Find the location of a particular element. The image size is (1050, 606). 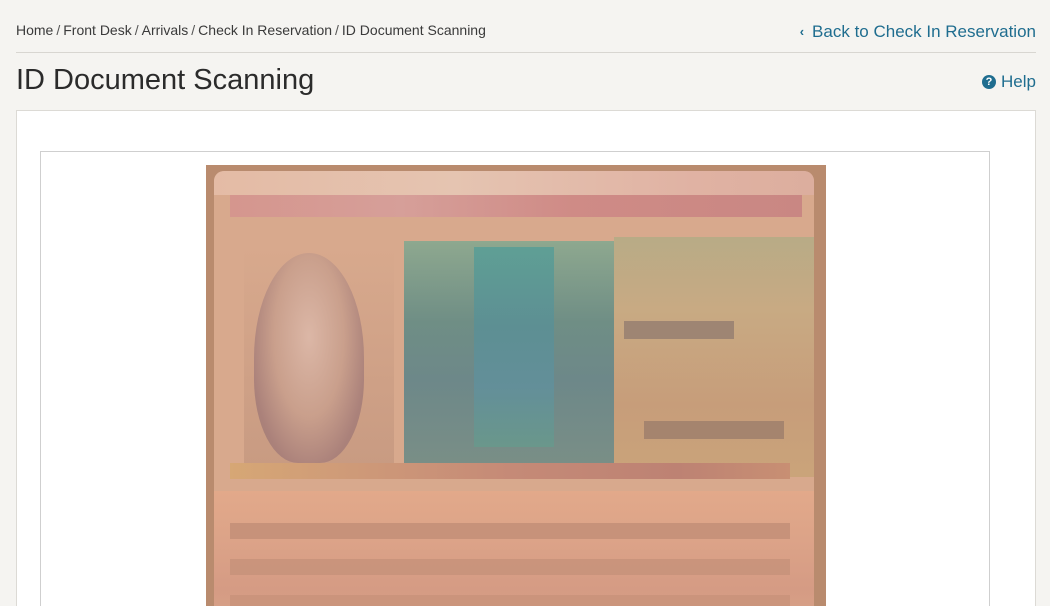

card-top-band is located at coordinates (514, 183).